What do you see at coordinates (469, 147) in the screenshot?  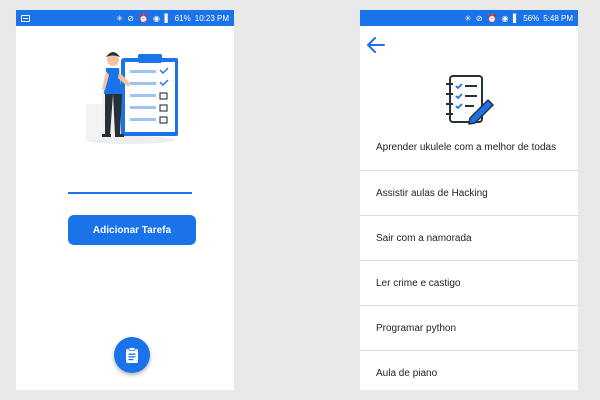 I see `task-item: Aprender ukulele com a melhor de todas` at bounding box center [469, 147].